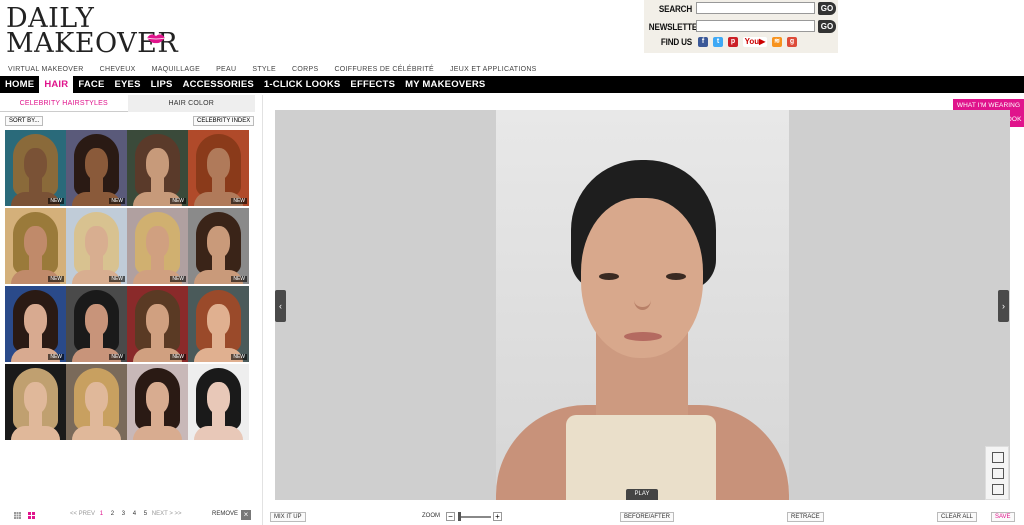 The height and width of the screenshot is (525, 1024). Describe the element at coordinates (225, 514) in the screenshot. I see `remove-label: REMOVE` at that location.